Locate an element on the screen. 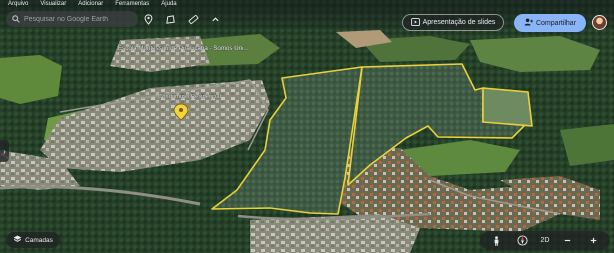 The width and height of the screenshot is (614, 253). menu-item-add: Adicionar is located at coordinates (90, 4).